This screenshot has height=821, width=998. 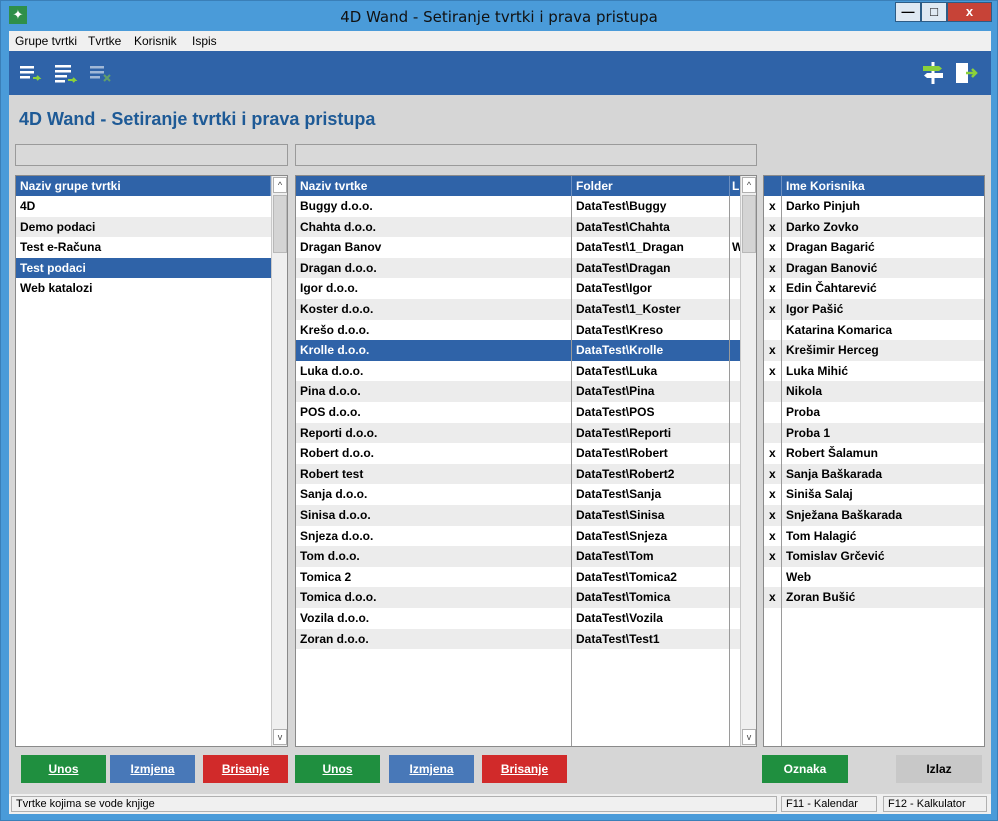 What do you see at coordinates (874, 247) in the screenshot?
I see `table-row: x Dragan Bagarić` at bounding box center [874, 247].